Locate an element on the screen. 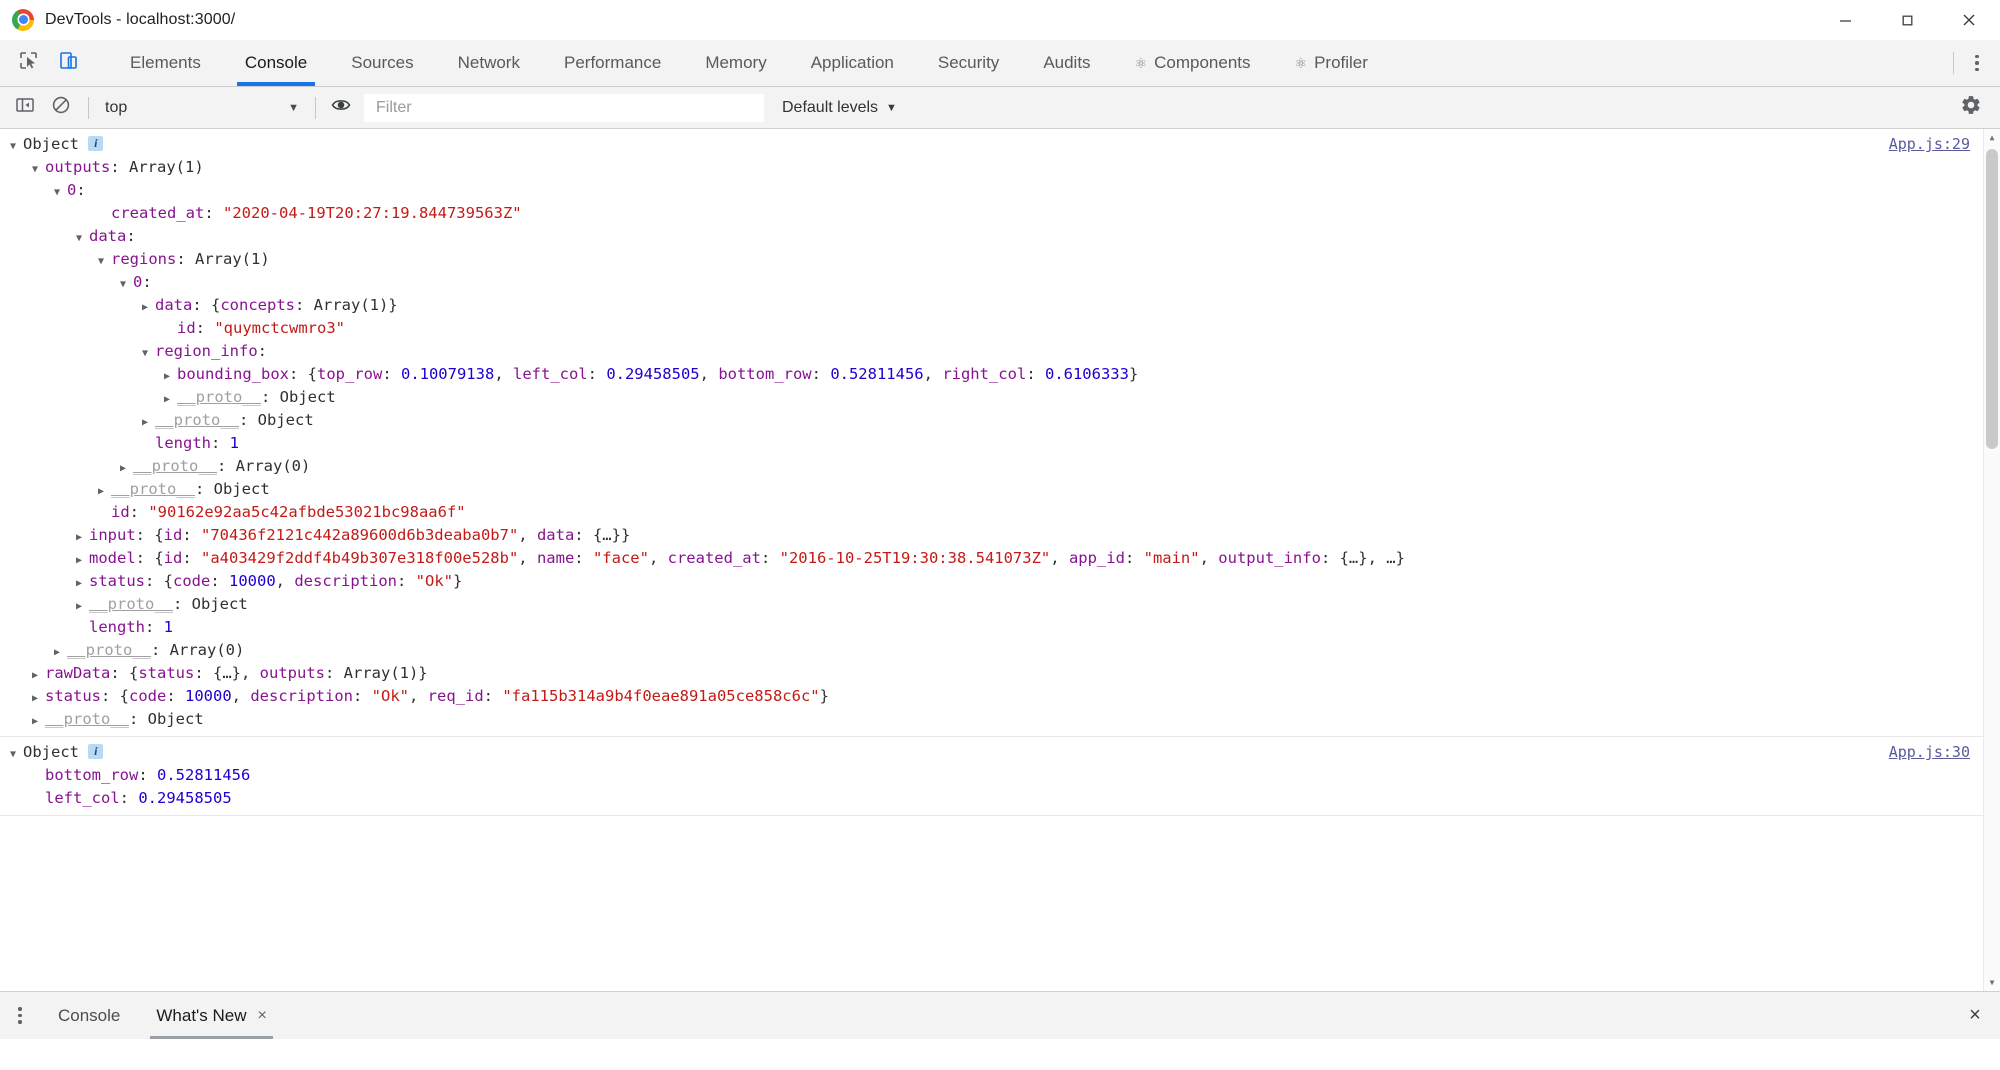 This screenshot has height=1070, width=2000. console-sidebar-icon is located at coordinates (25, 107).